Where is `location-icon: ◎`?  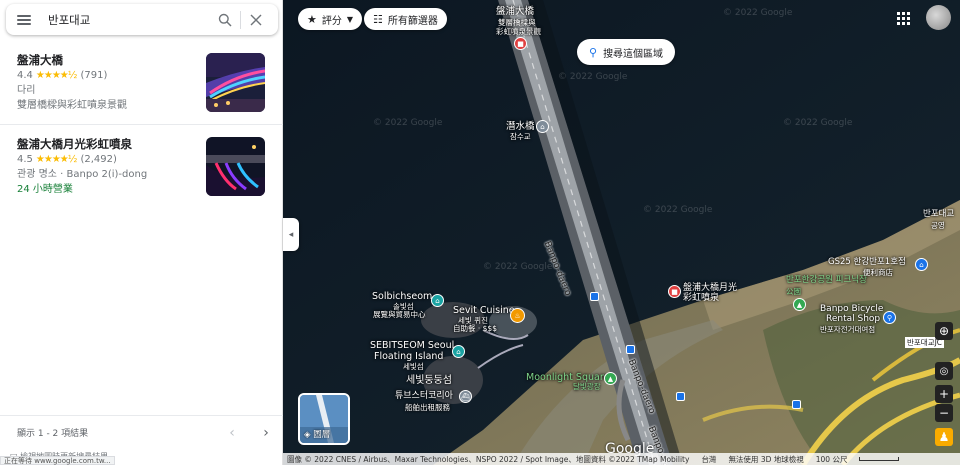 location-icon: ◎ is located at coordinates (944, 371).